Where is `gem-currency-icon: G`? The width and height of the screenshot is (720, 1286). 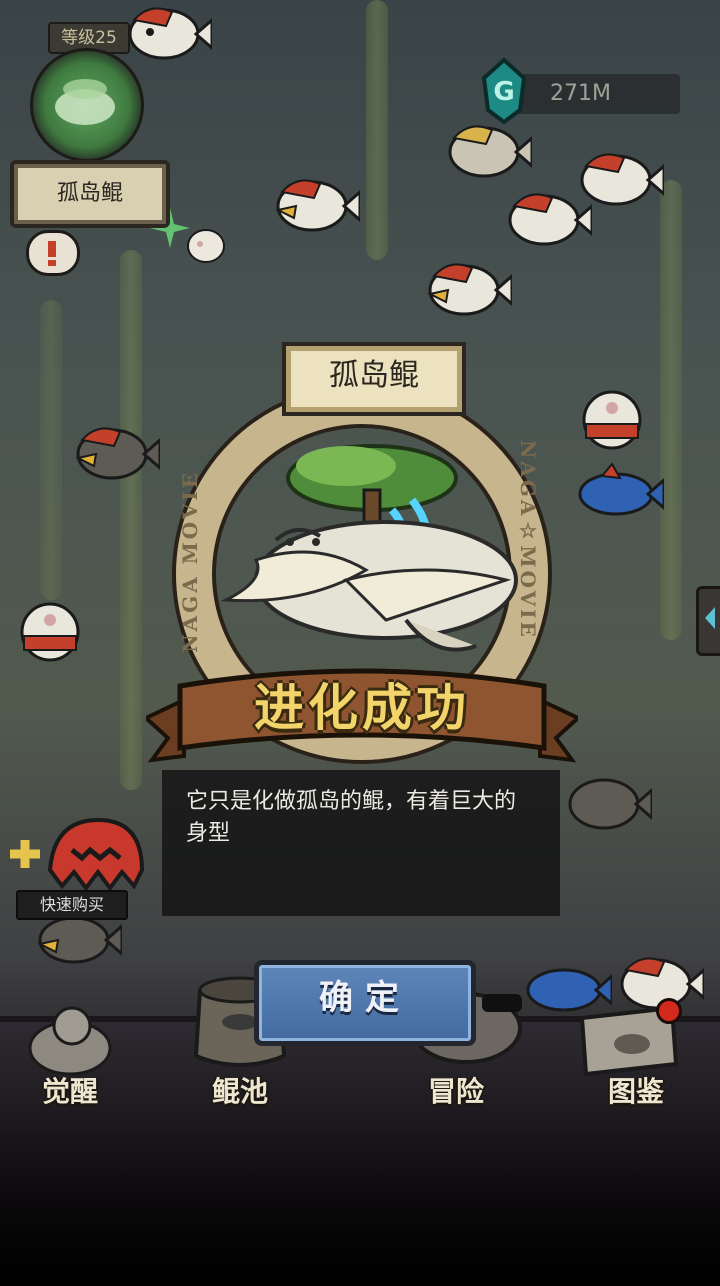 gem-currency-icon: G is located at coordinates (504, 91).